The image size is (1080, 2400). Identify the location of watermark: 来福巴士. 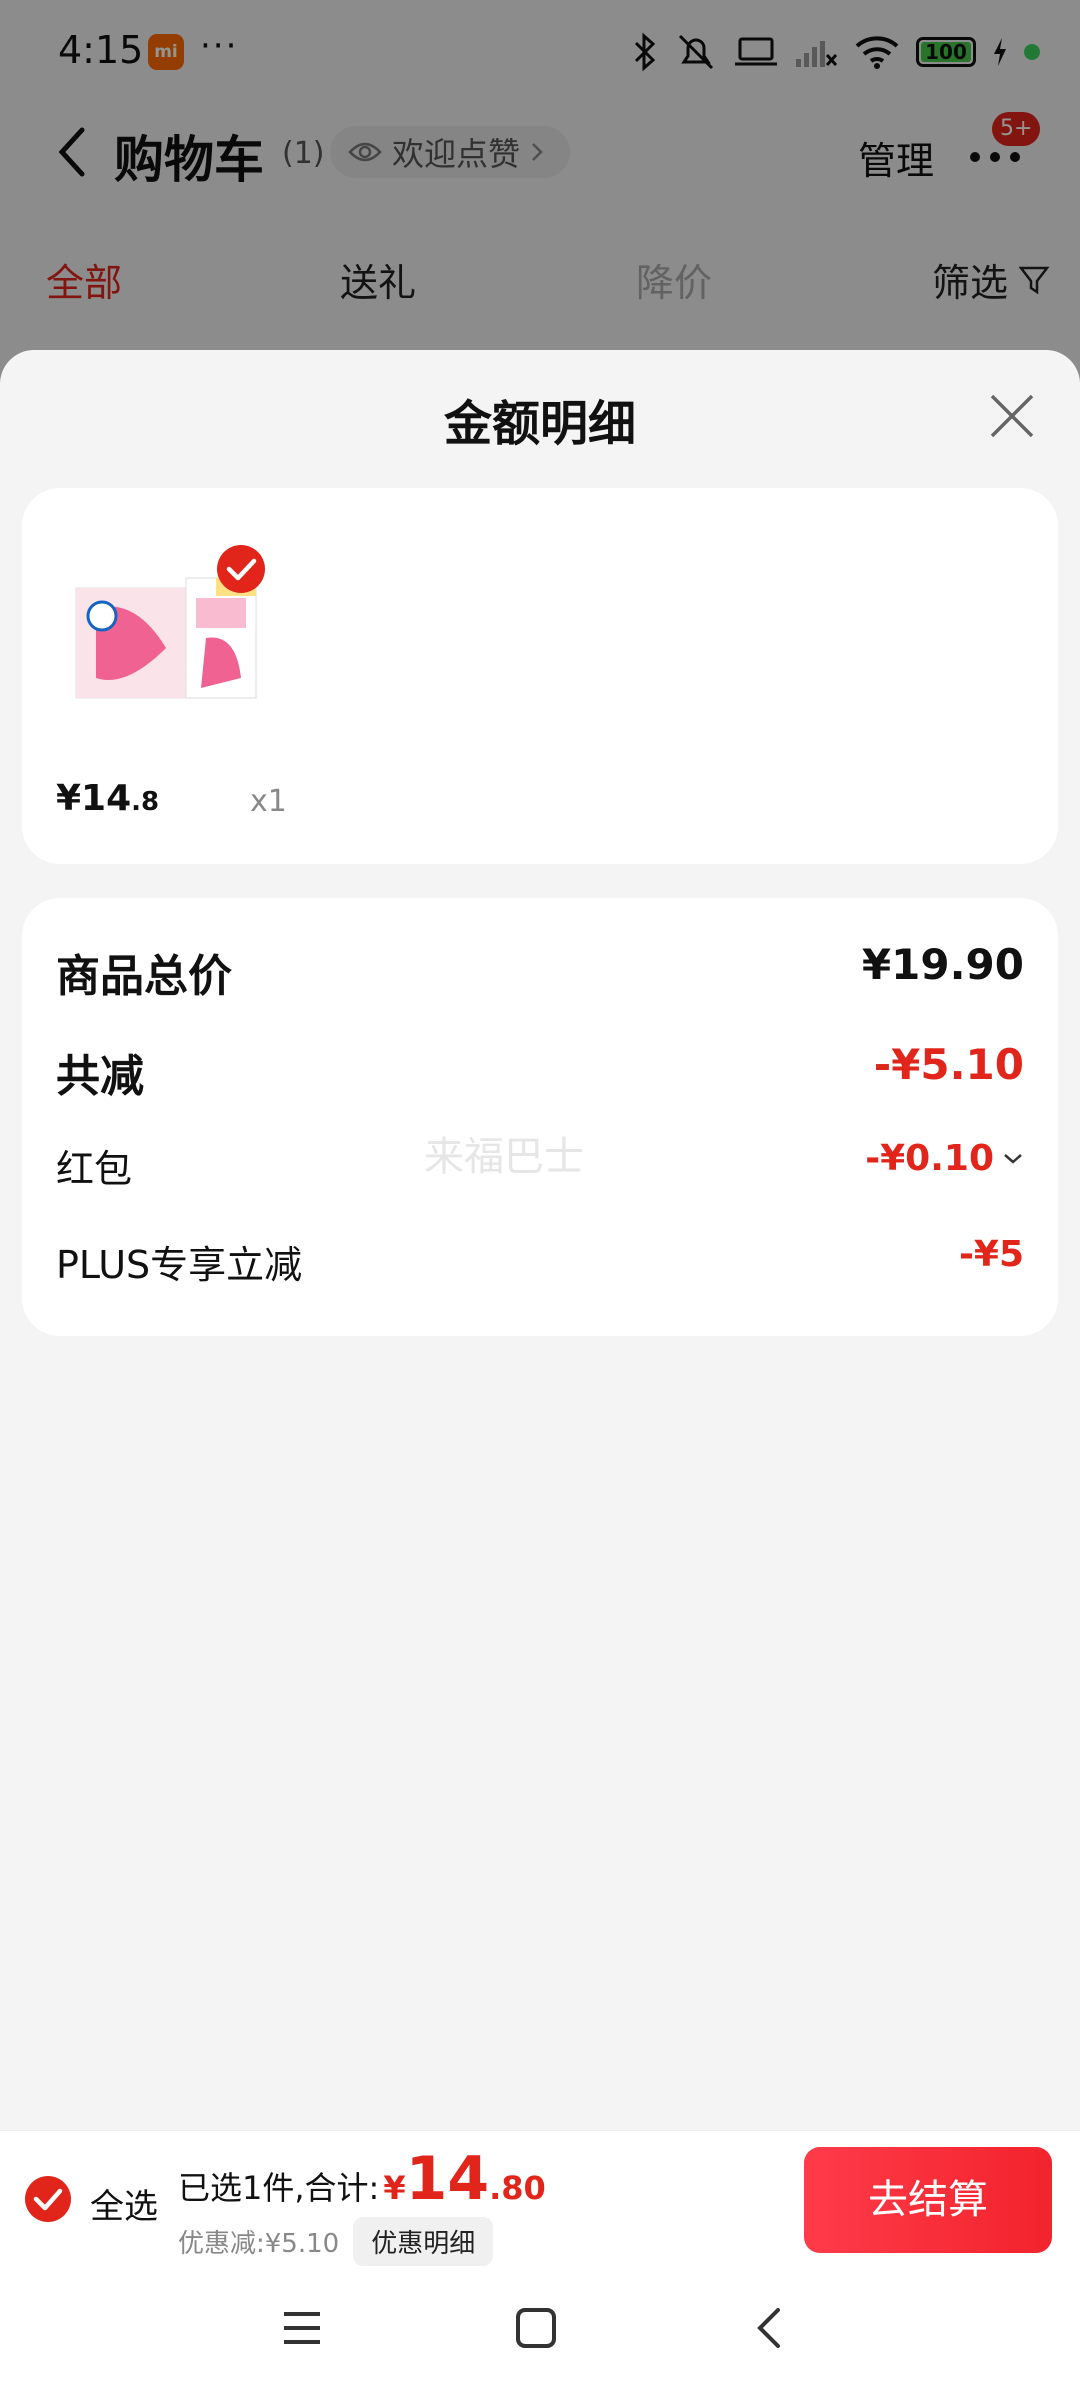
(504, 1157).